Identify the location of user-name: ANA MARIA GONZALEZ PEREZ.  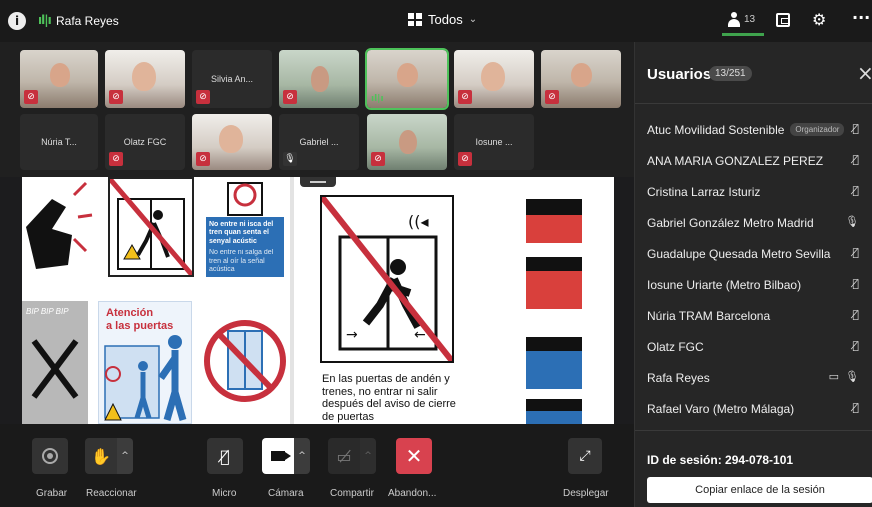
(735, 160).